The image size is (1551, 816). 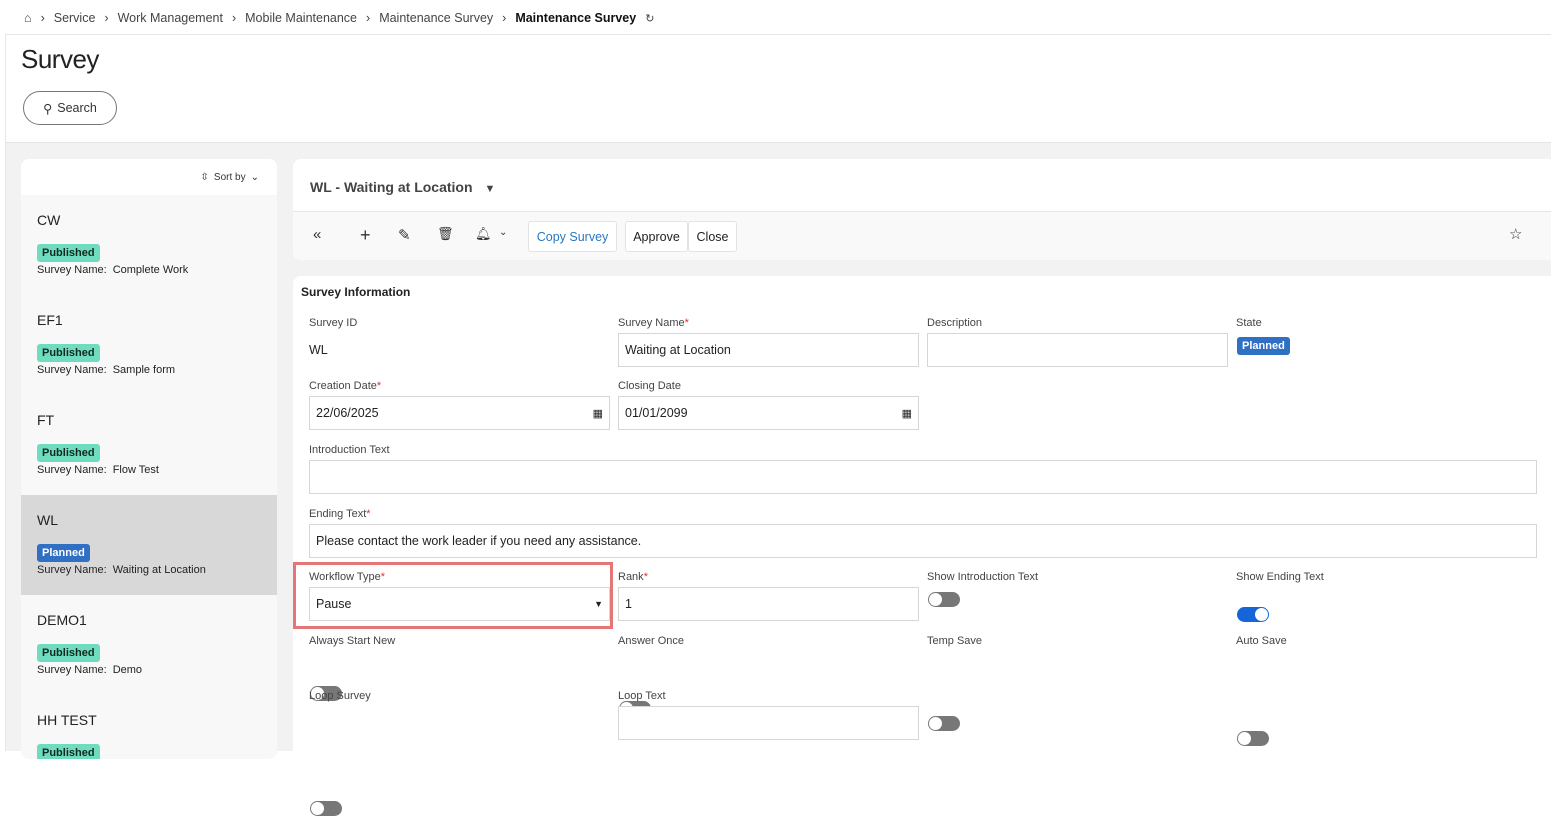 What do you see at coordinates (77, 108) in the screenshot?
I see `search-label: Search` at bounding box center [77, 108].